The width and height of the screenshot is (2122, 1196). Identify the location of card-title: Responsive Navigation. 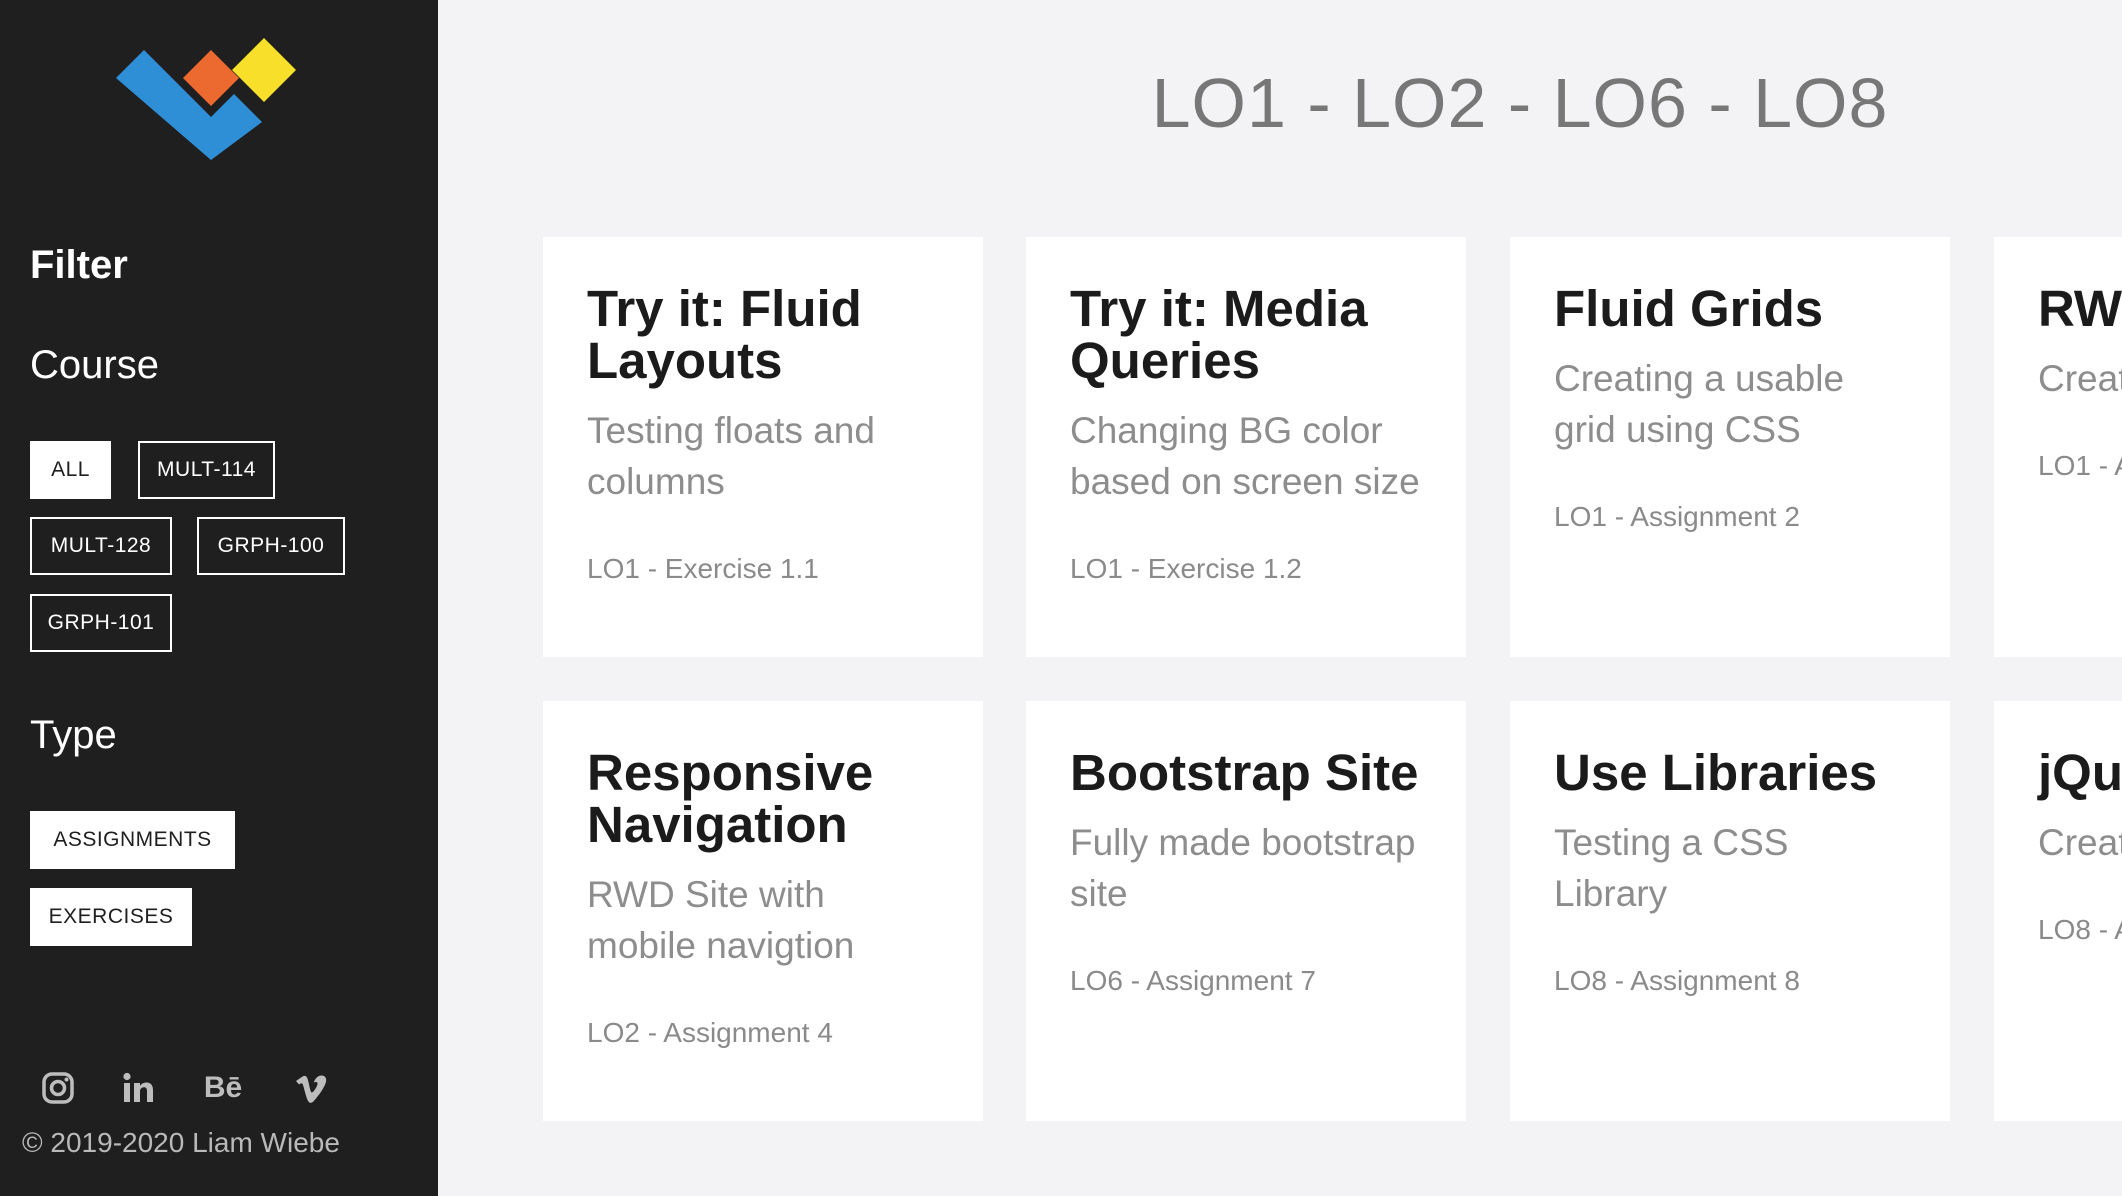
(730, 798).